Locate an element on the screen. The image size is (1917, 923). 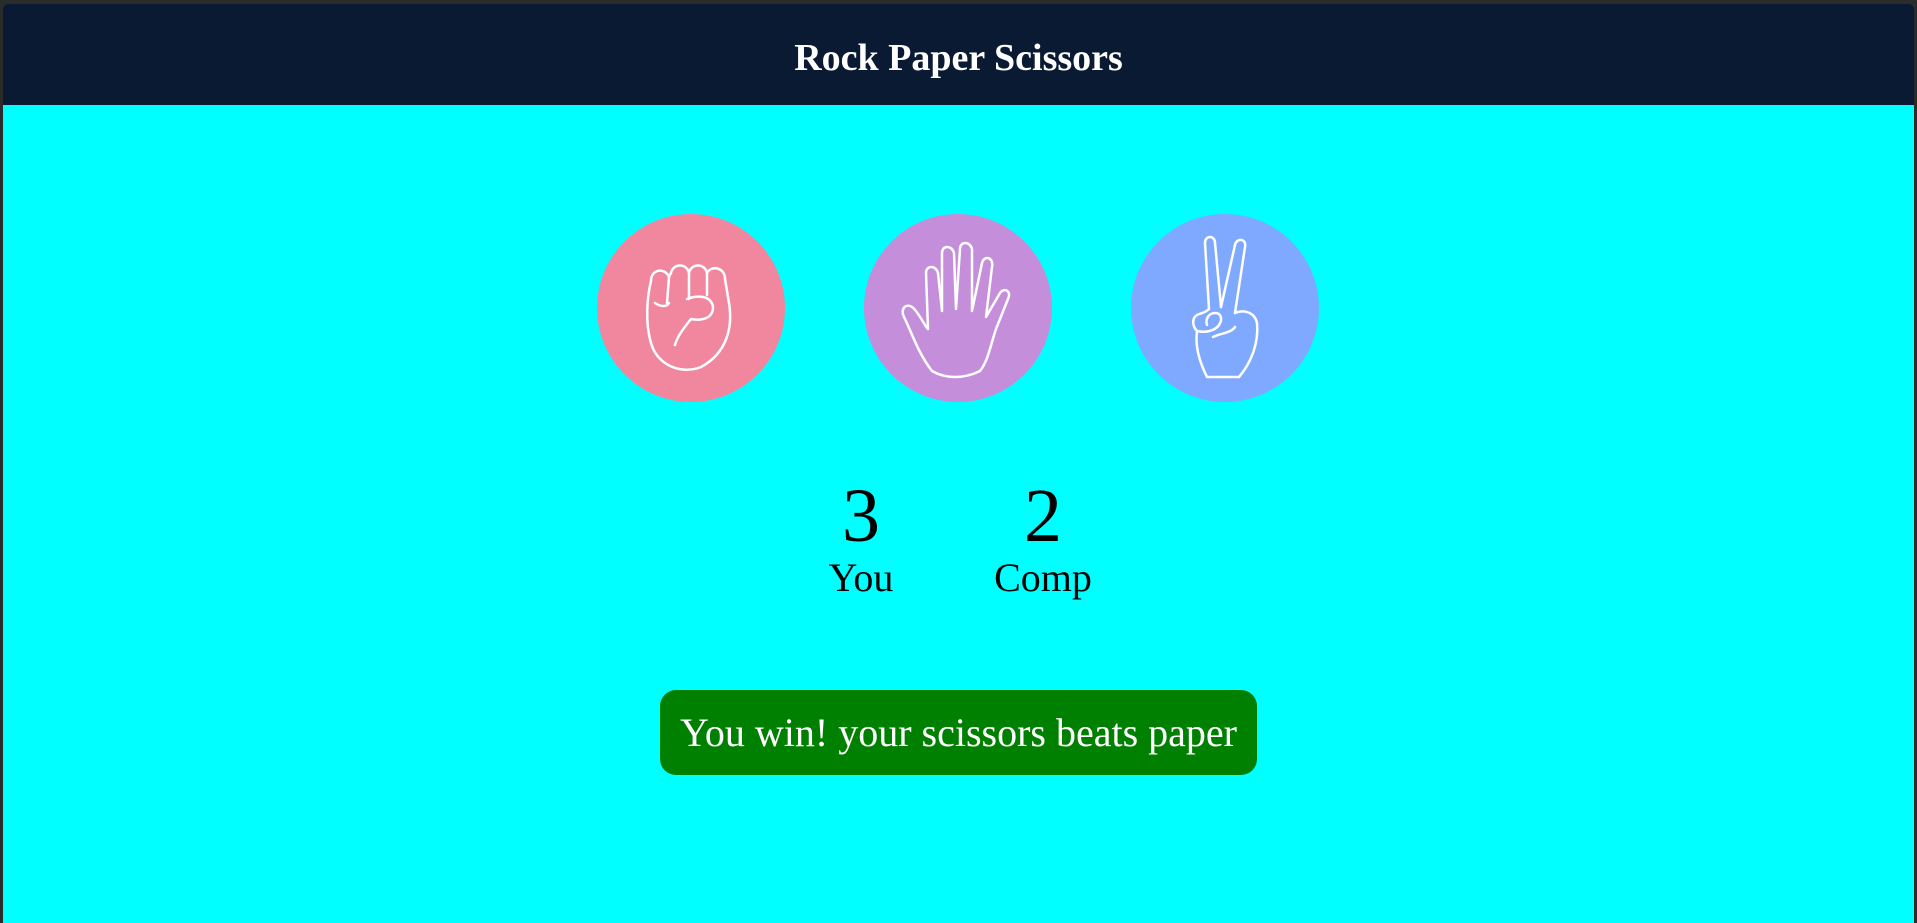
fist-icon is located at coordinates (689, 317).